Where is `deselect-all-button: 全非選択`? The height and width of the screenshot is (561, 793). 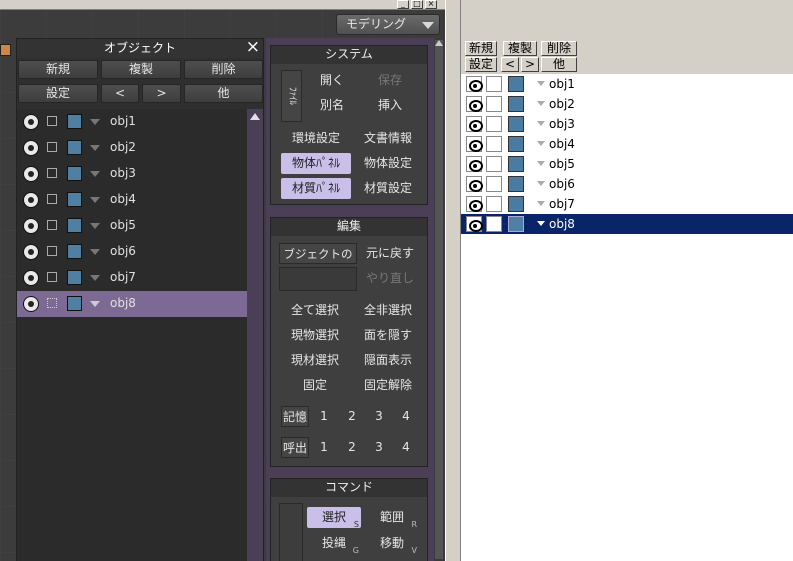
deselect-all-button: 全非選択 is located at coordinates (388, 310).